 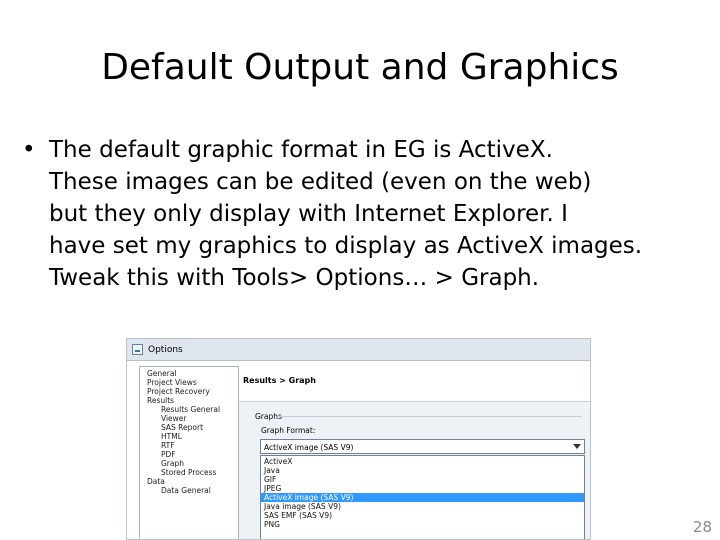 I want to click on group-divider, so click(x=429, y=416).